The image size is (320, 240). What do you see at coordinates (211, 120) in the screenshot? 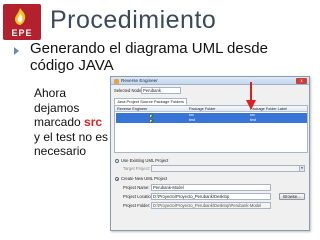
I see `table-row: test test` at bounding box center [211, 120].